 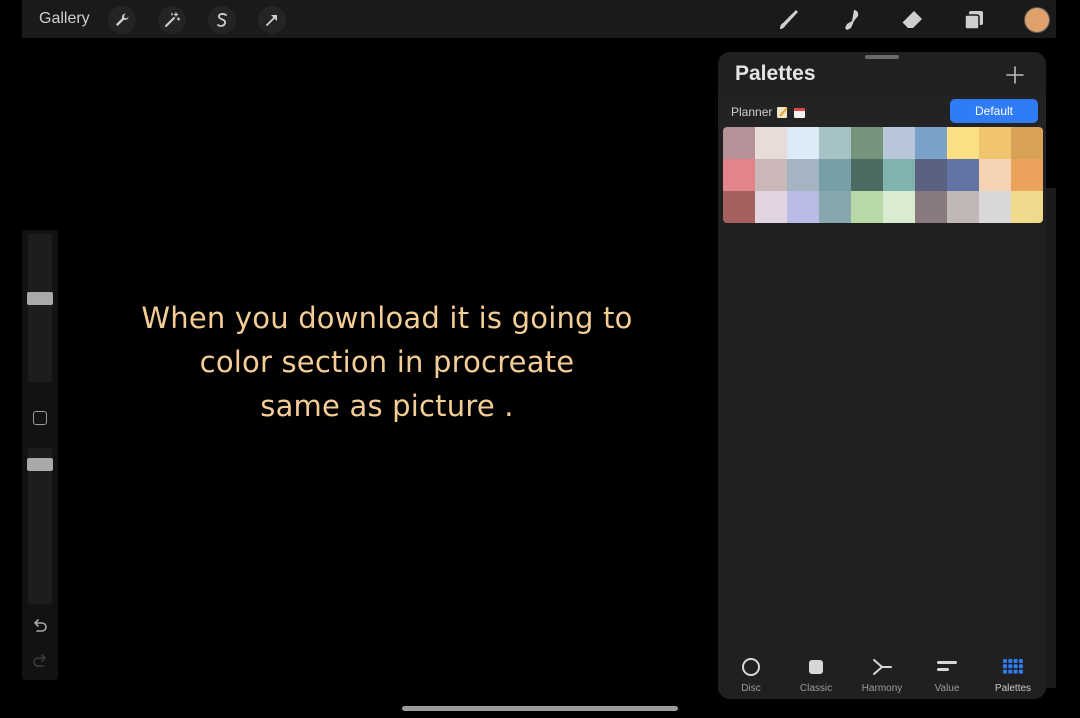 I want to click on palette-name-label: Planner, so click(x=752, y=112).